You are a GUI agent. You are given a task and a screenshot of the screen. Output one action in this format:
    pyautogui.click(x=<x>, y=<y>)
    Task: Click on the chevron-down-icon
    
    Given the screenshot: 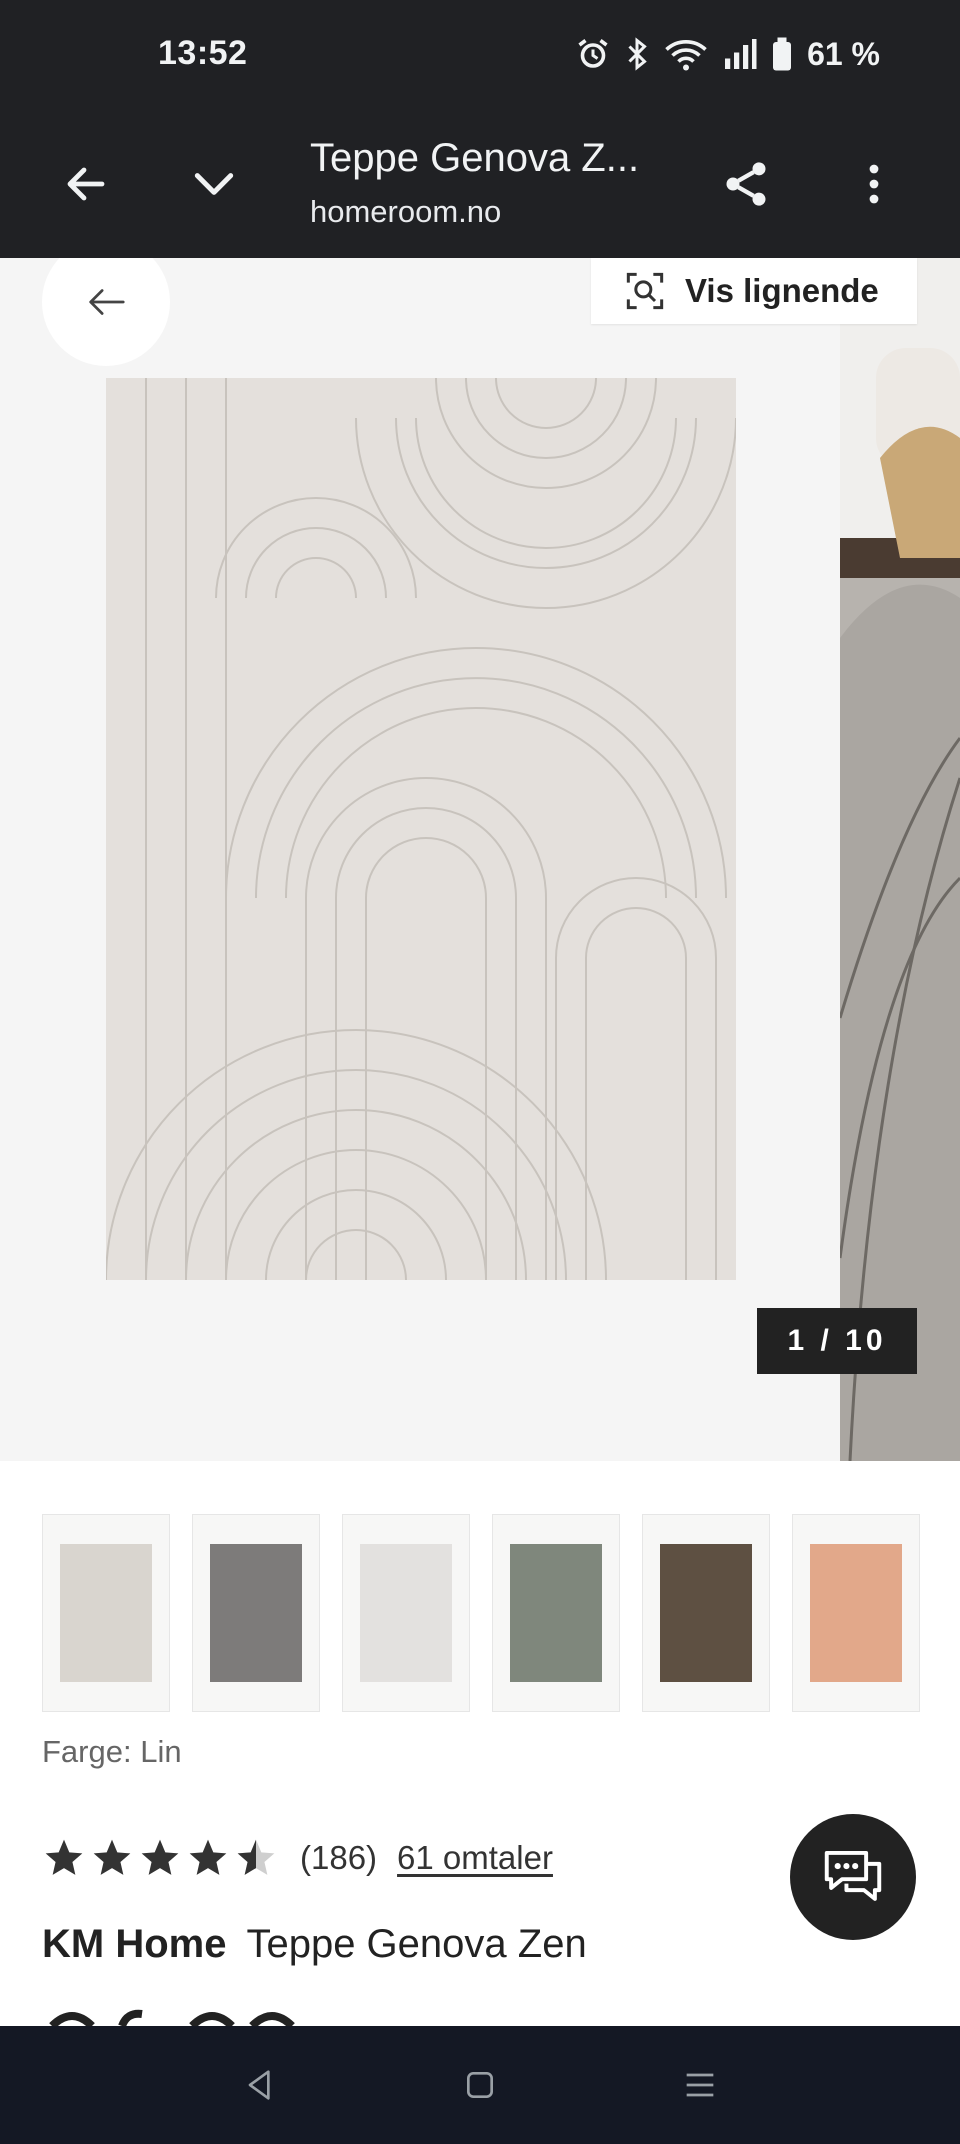 What is the action you would take?
    pyautogui.click(x=214, y=184)
    